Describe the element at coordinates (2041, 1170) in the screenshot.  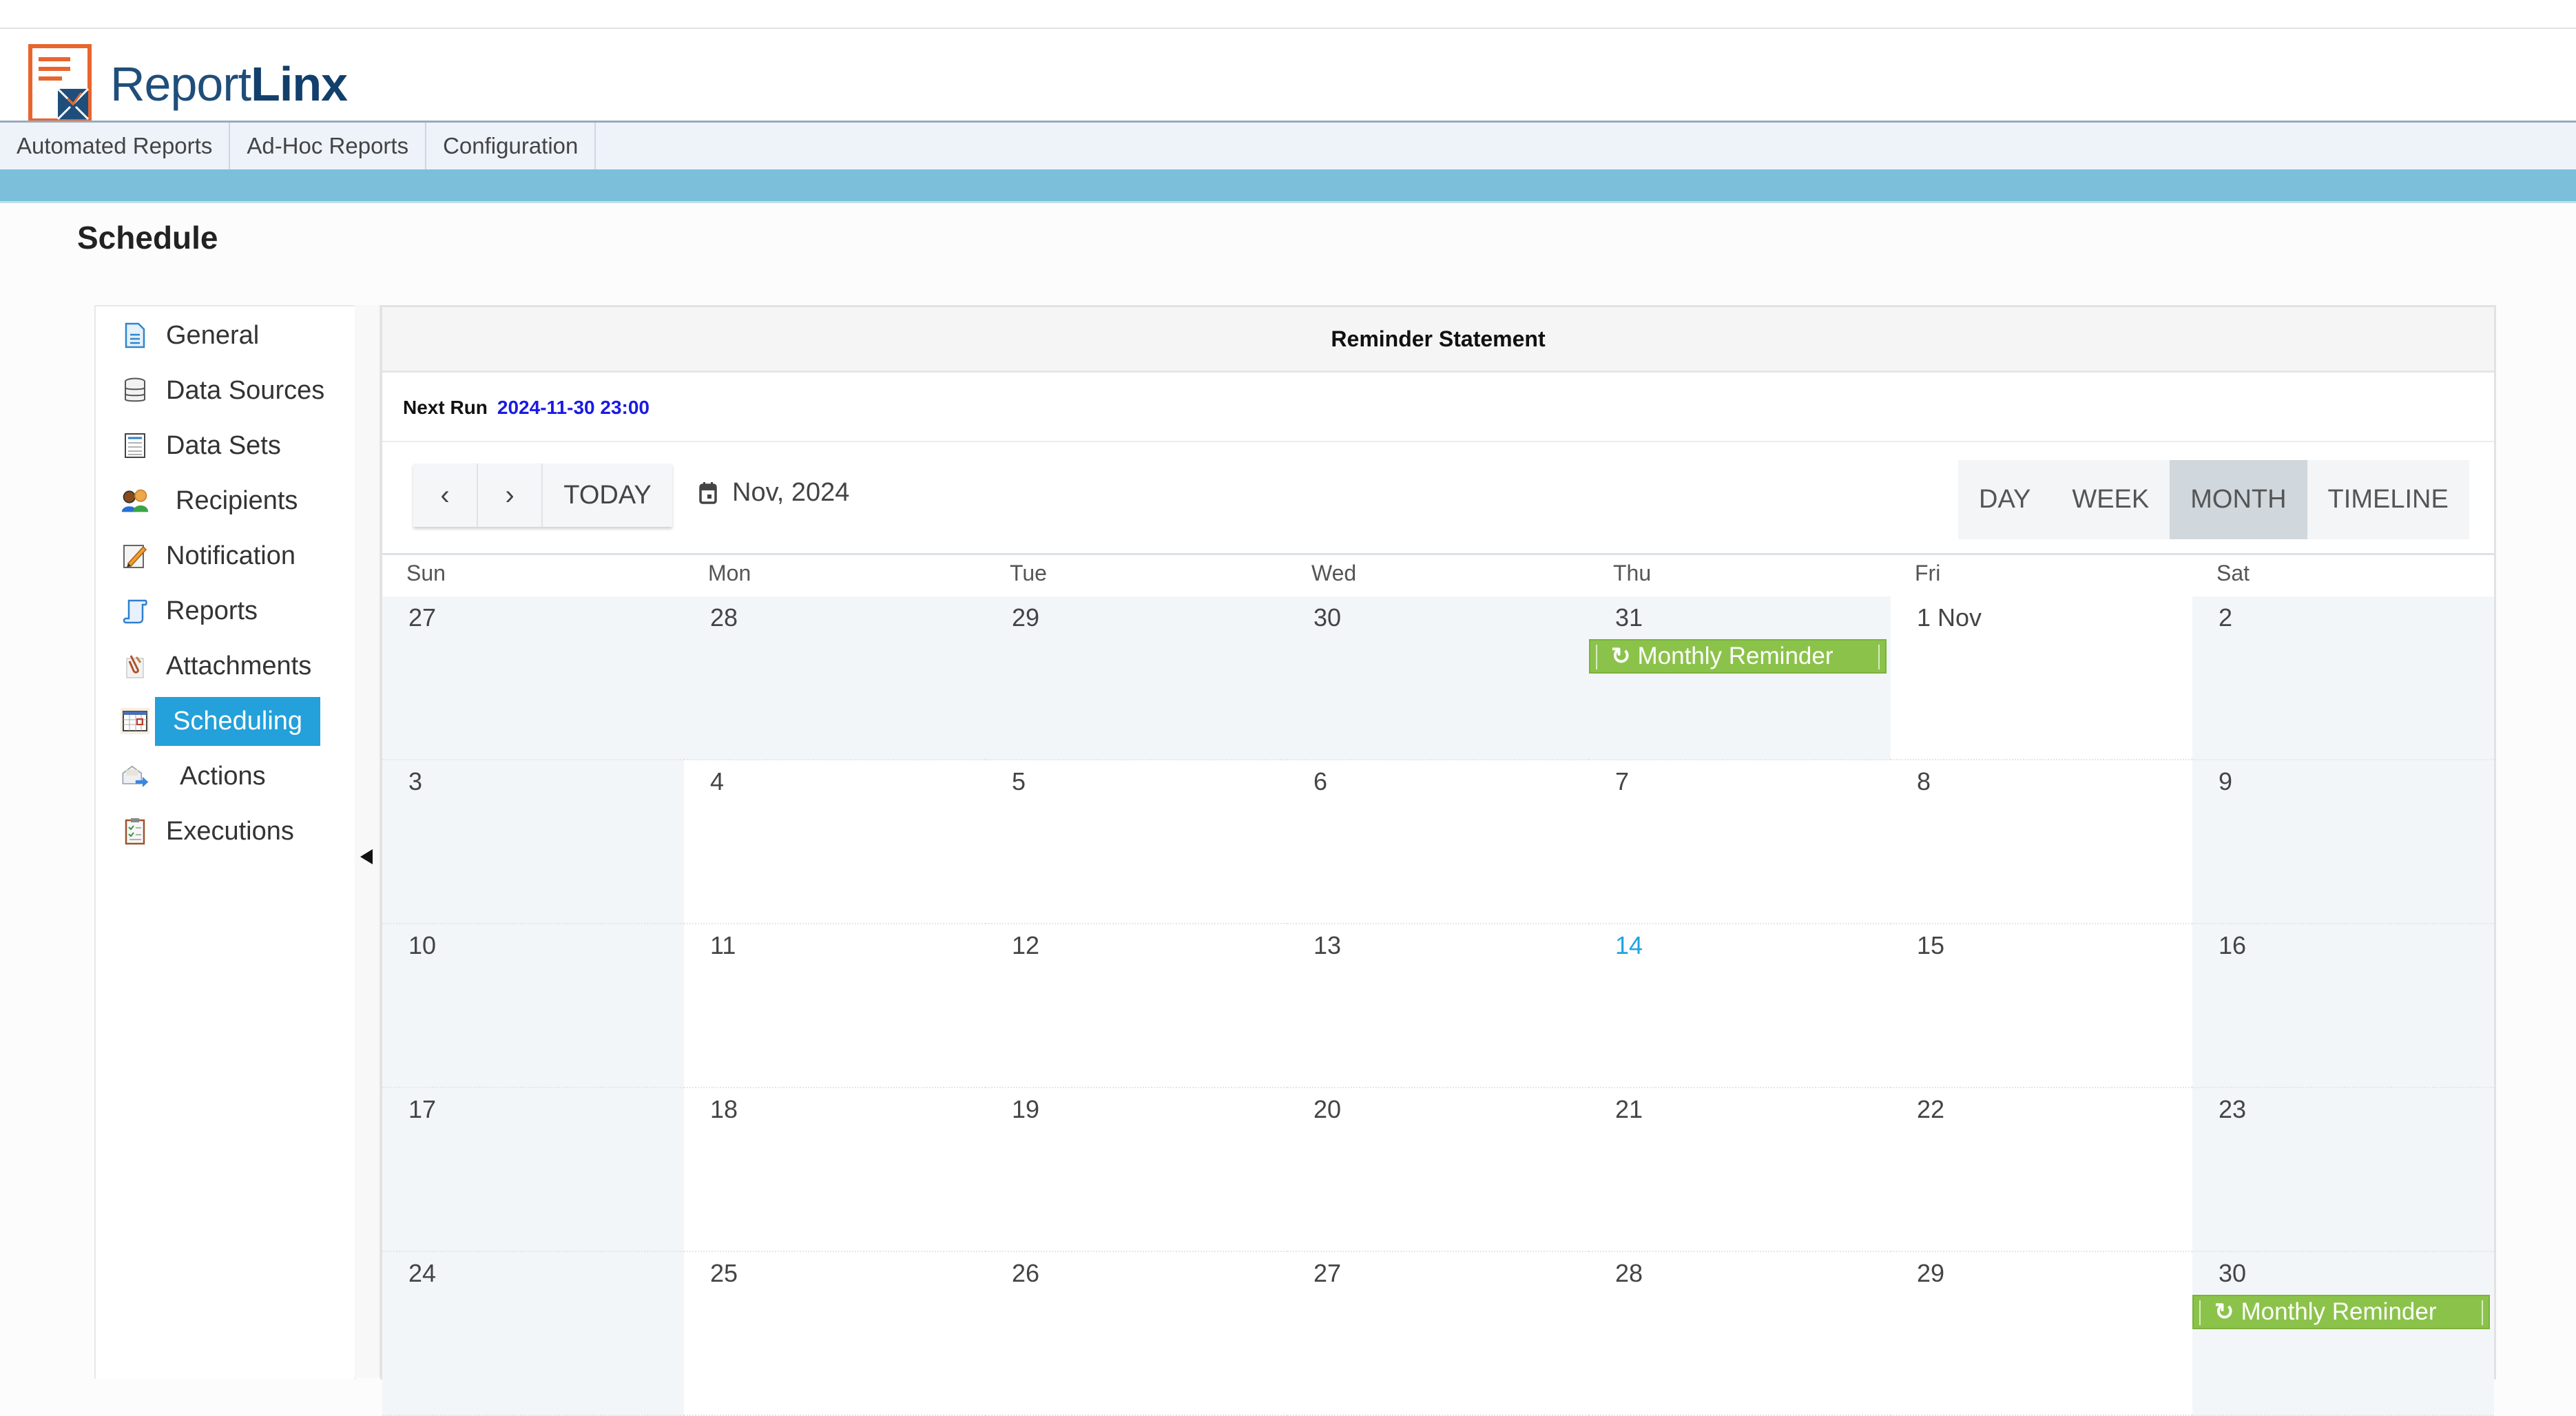
I see `calendar-day-cell: 22` at that location.